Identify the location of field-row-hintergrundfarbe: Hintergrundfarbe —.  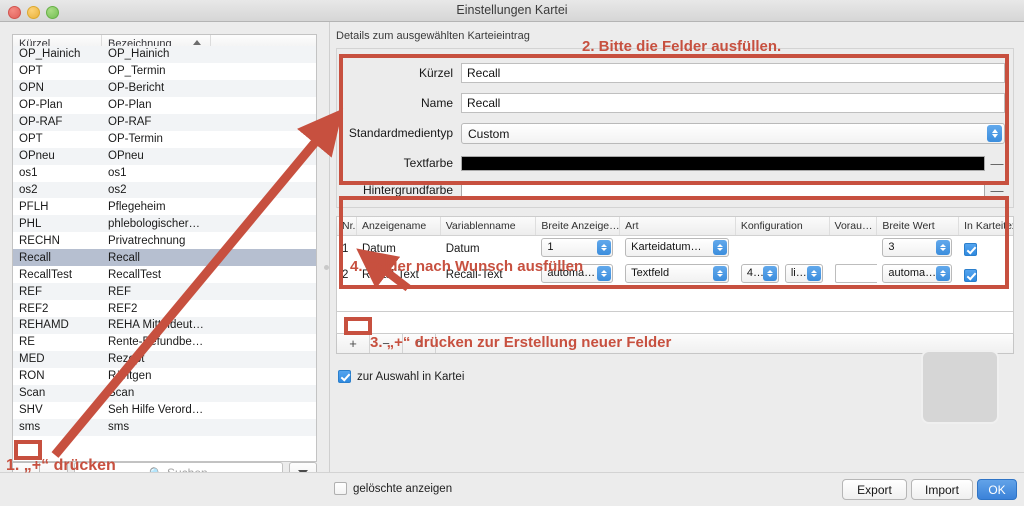
(675, 190).